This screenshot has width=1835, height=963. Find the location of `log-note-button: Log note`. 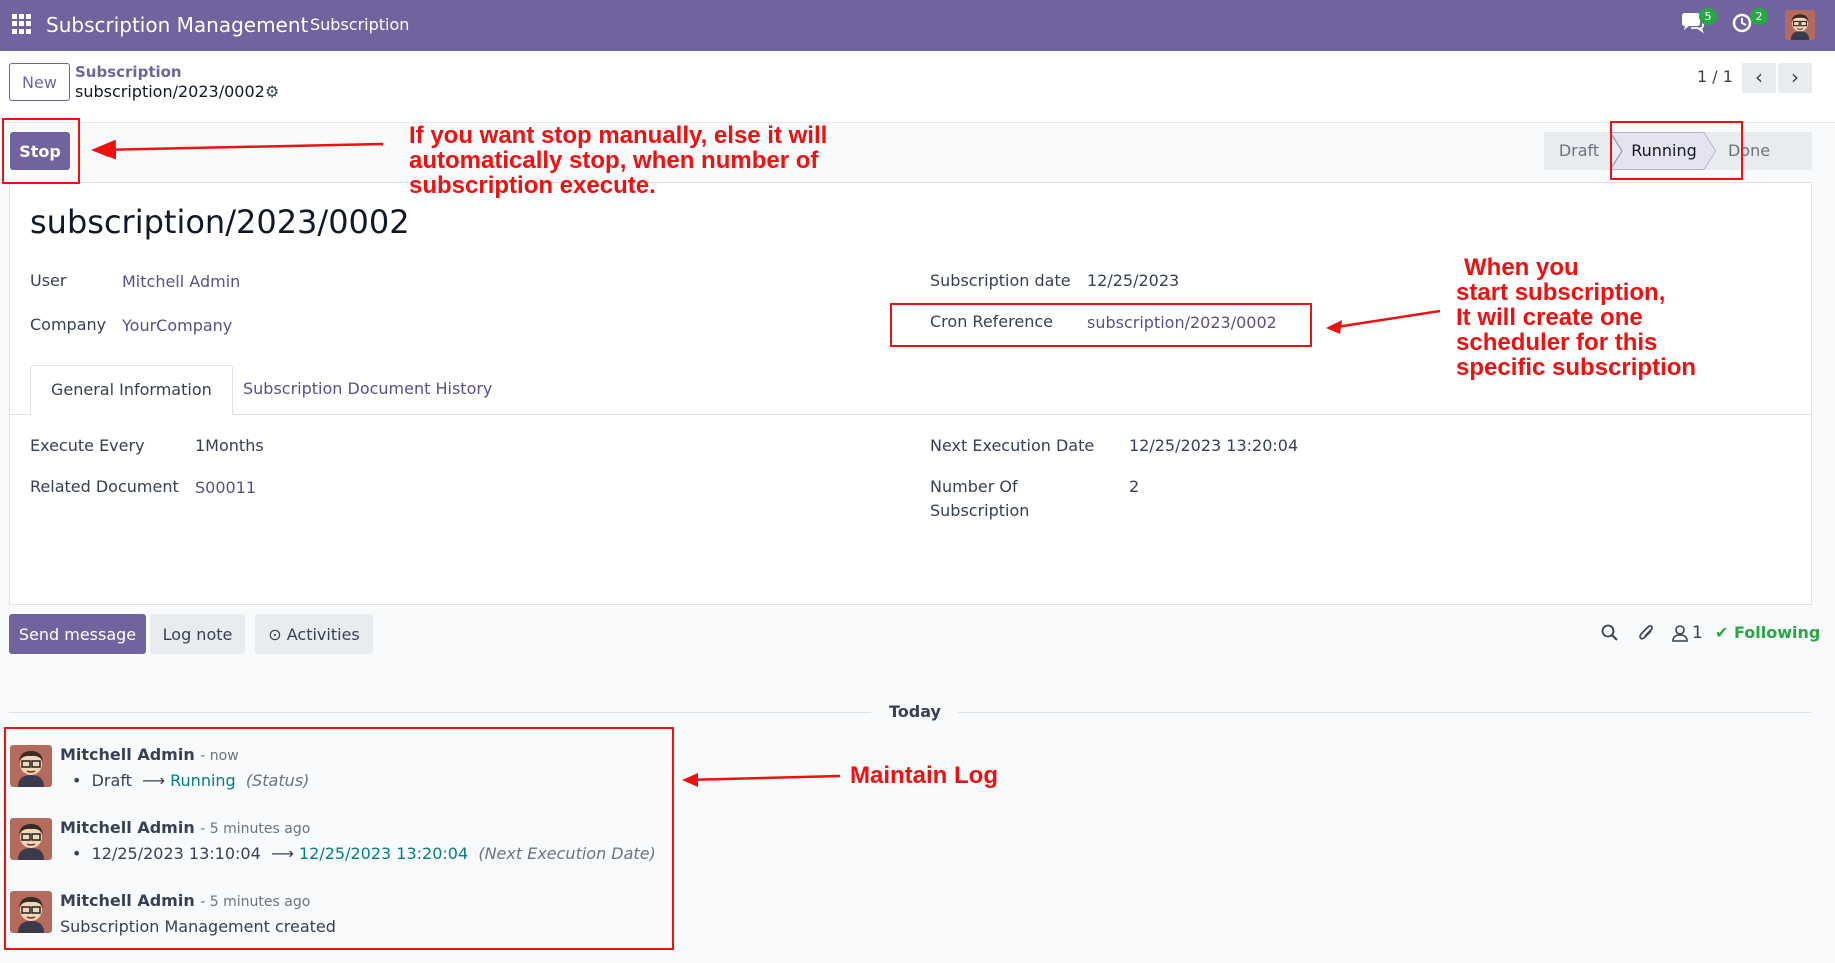

log-note-button: Log note is located at coordinates (197, 634).